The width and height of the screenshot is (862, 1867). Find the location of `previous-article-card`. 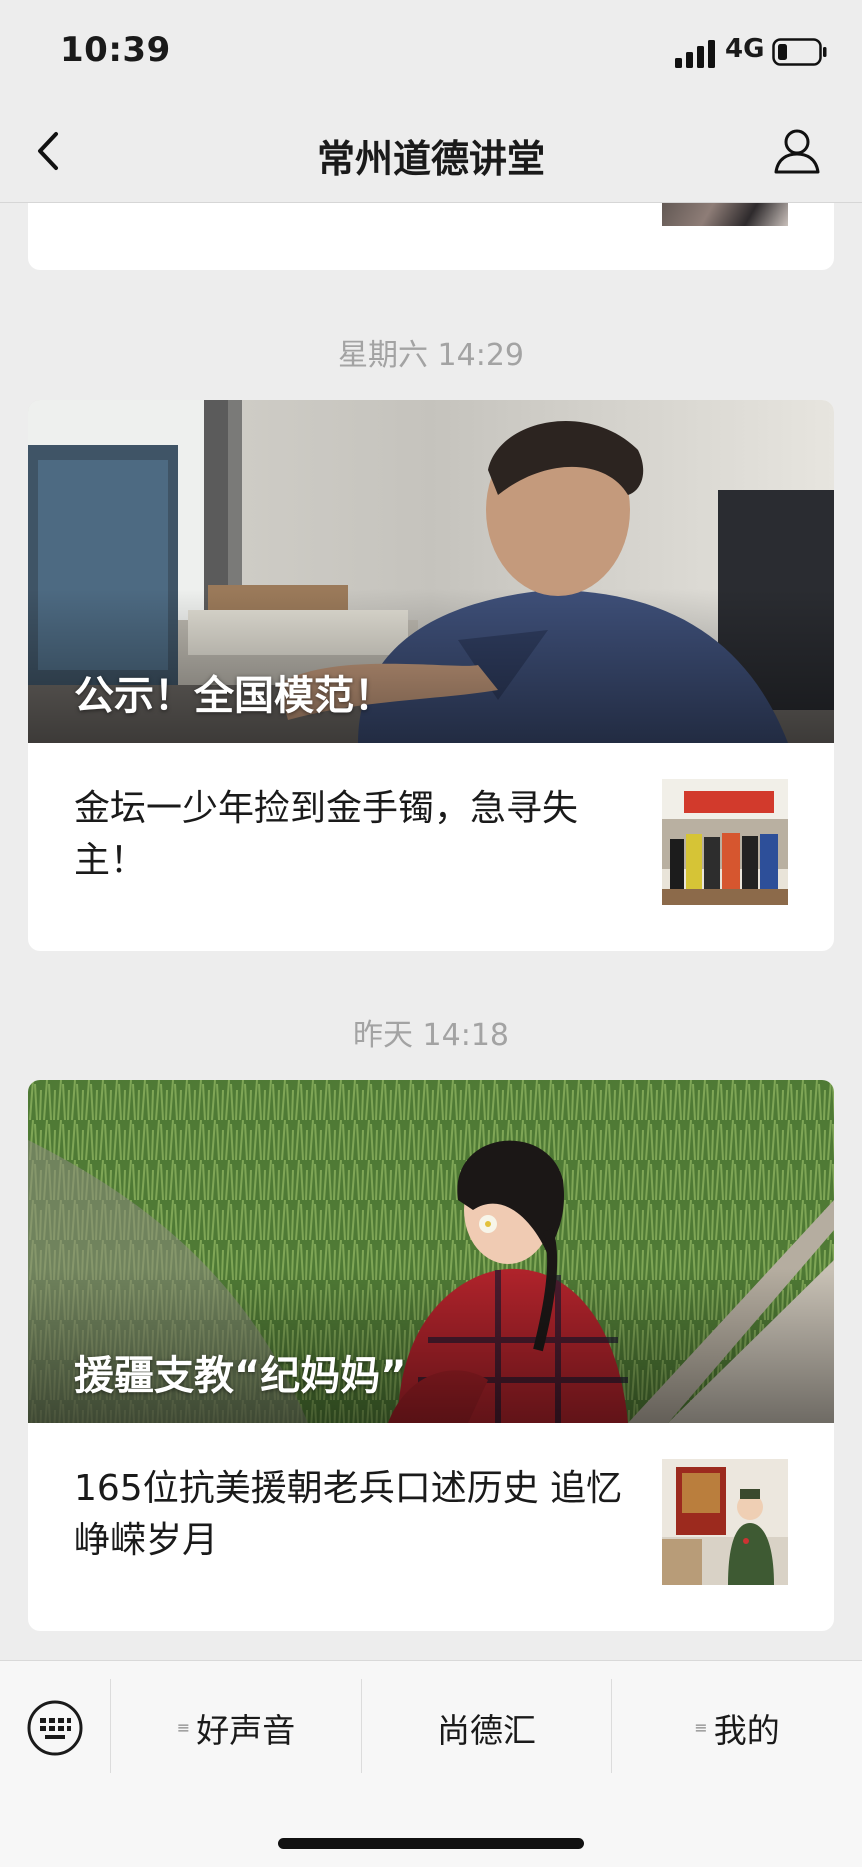

previous-article-card is located at coordinates (431, 231).